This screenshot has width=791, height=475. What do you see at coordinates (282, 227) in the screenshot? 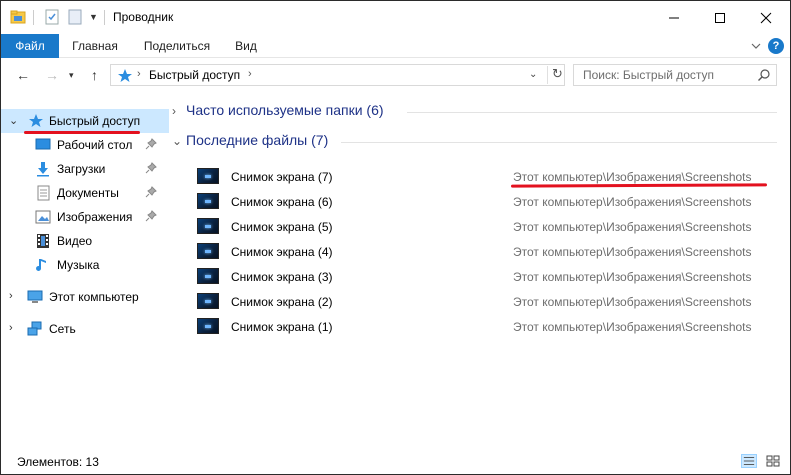
I see `file-name: Снимок экрана (5)` at bounding box center [282, 227].